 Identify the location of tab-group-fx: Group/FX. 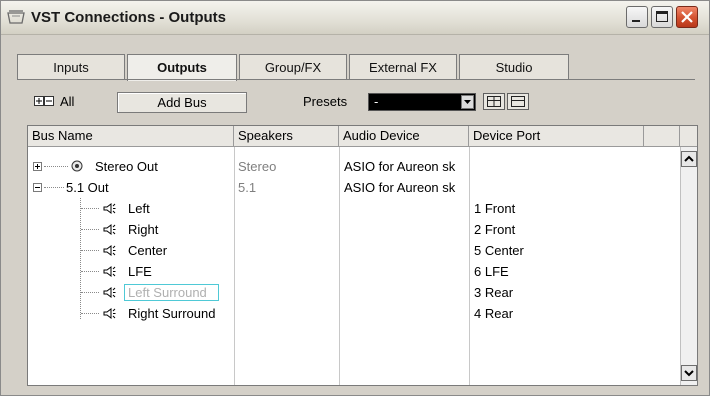
(293, 67).